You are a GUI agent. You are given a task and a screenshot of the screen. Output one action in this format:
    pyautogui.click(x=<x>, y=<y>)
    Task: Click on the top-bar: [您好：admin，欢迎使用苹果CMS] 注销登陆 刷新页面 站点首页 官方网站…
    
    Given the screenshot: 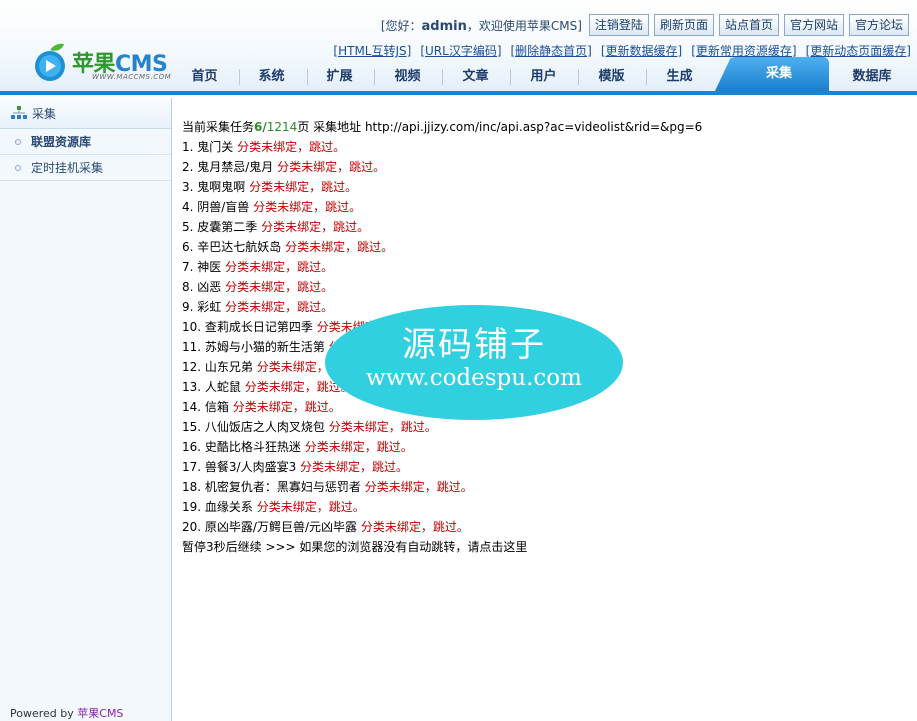 What is the action you would take?
    pyautogui.click(x=645, y=25)
    